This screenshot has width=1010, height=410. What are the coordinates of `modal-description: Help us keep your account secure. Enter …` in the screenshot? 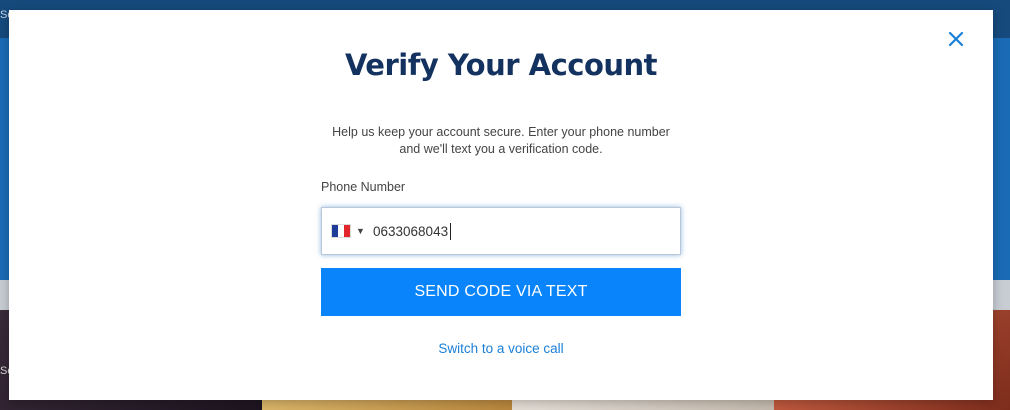 It's located at (501, 140).